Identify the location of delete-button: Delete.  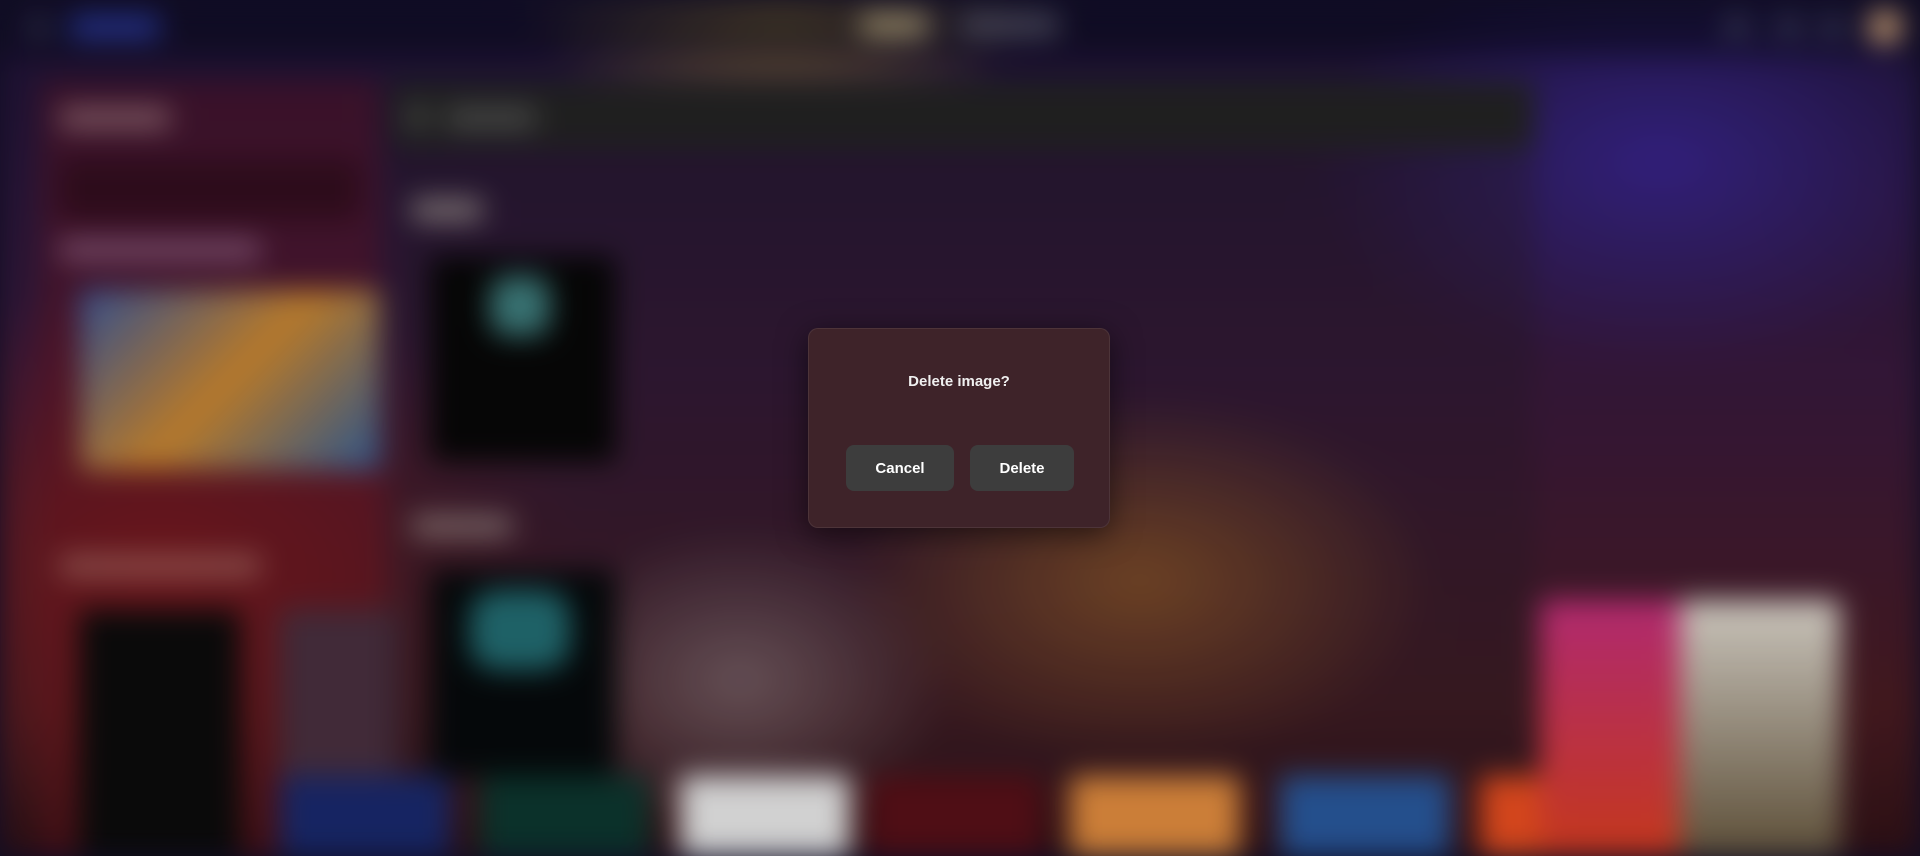
(1022, 468).